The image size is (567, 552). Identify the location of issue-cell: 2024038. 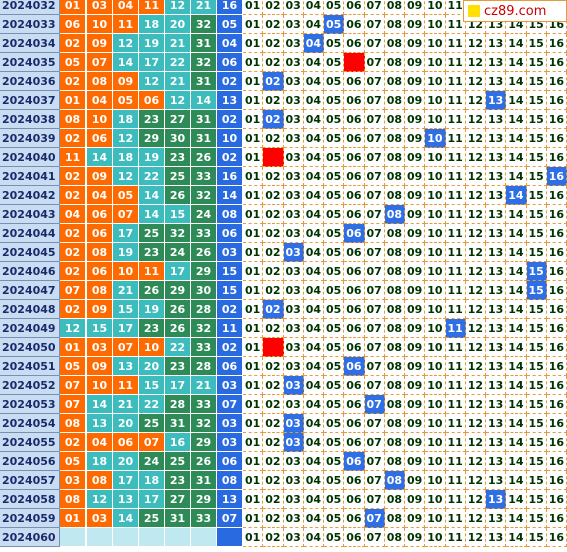
(30, 119).